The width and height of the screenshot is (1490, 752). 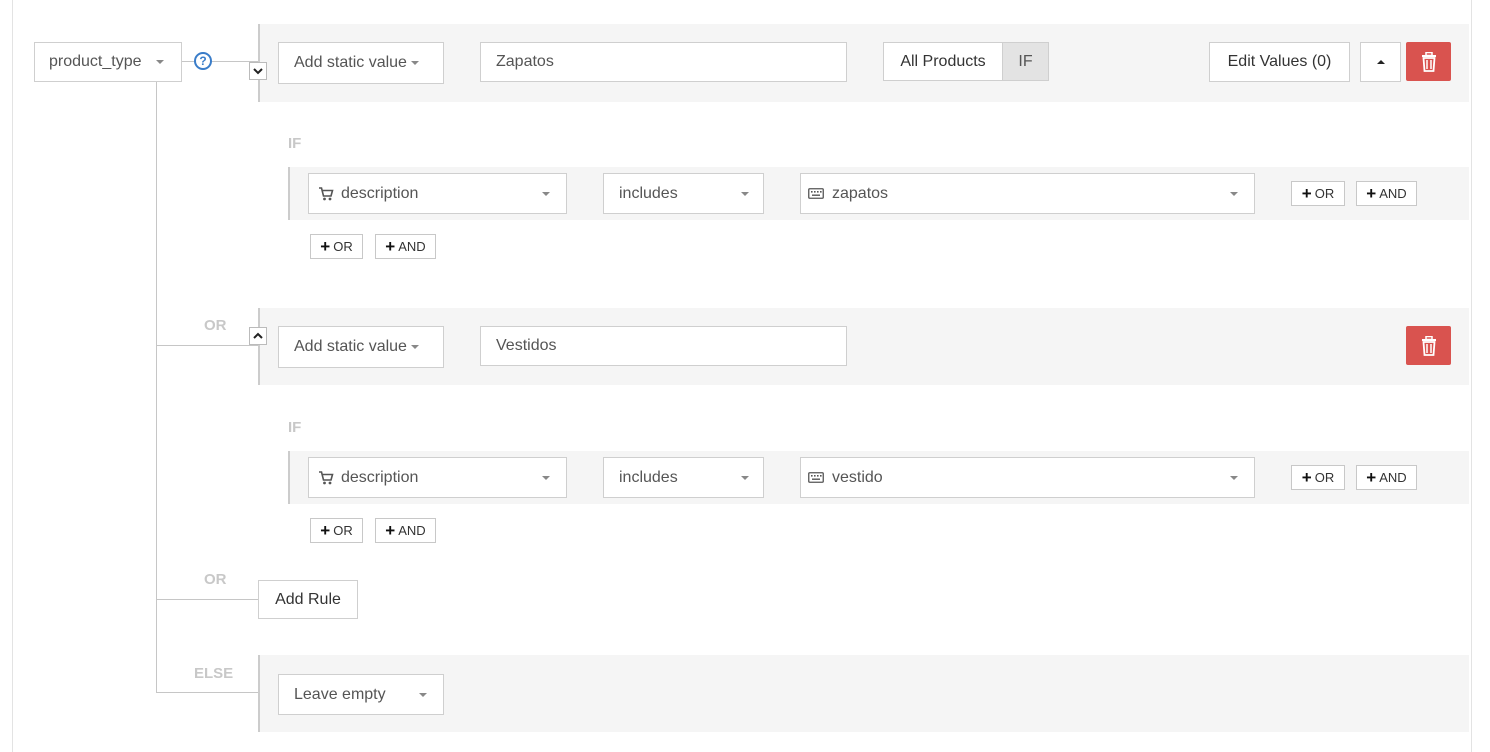 What do you see at coordinates (156, 387) in the screenshot?
I see `tree-trunk-line` at bounding box center [156, 387].